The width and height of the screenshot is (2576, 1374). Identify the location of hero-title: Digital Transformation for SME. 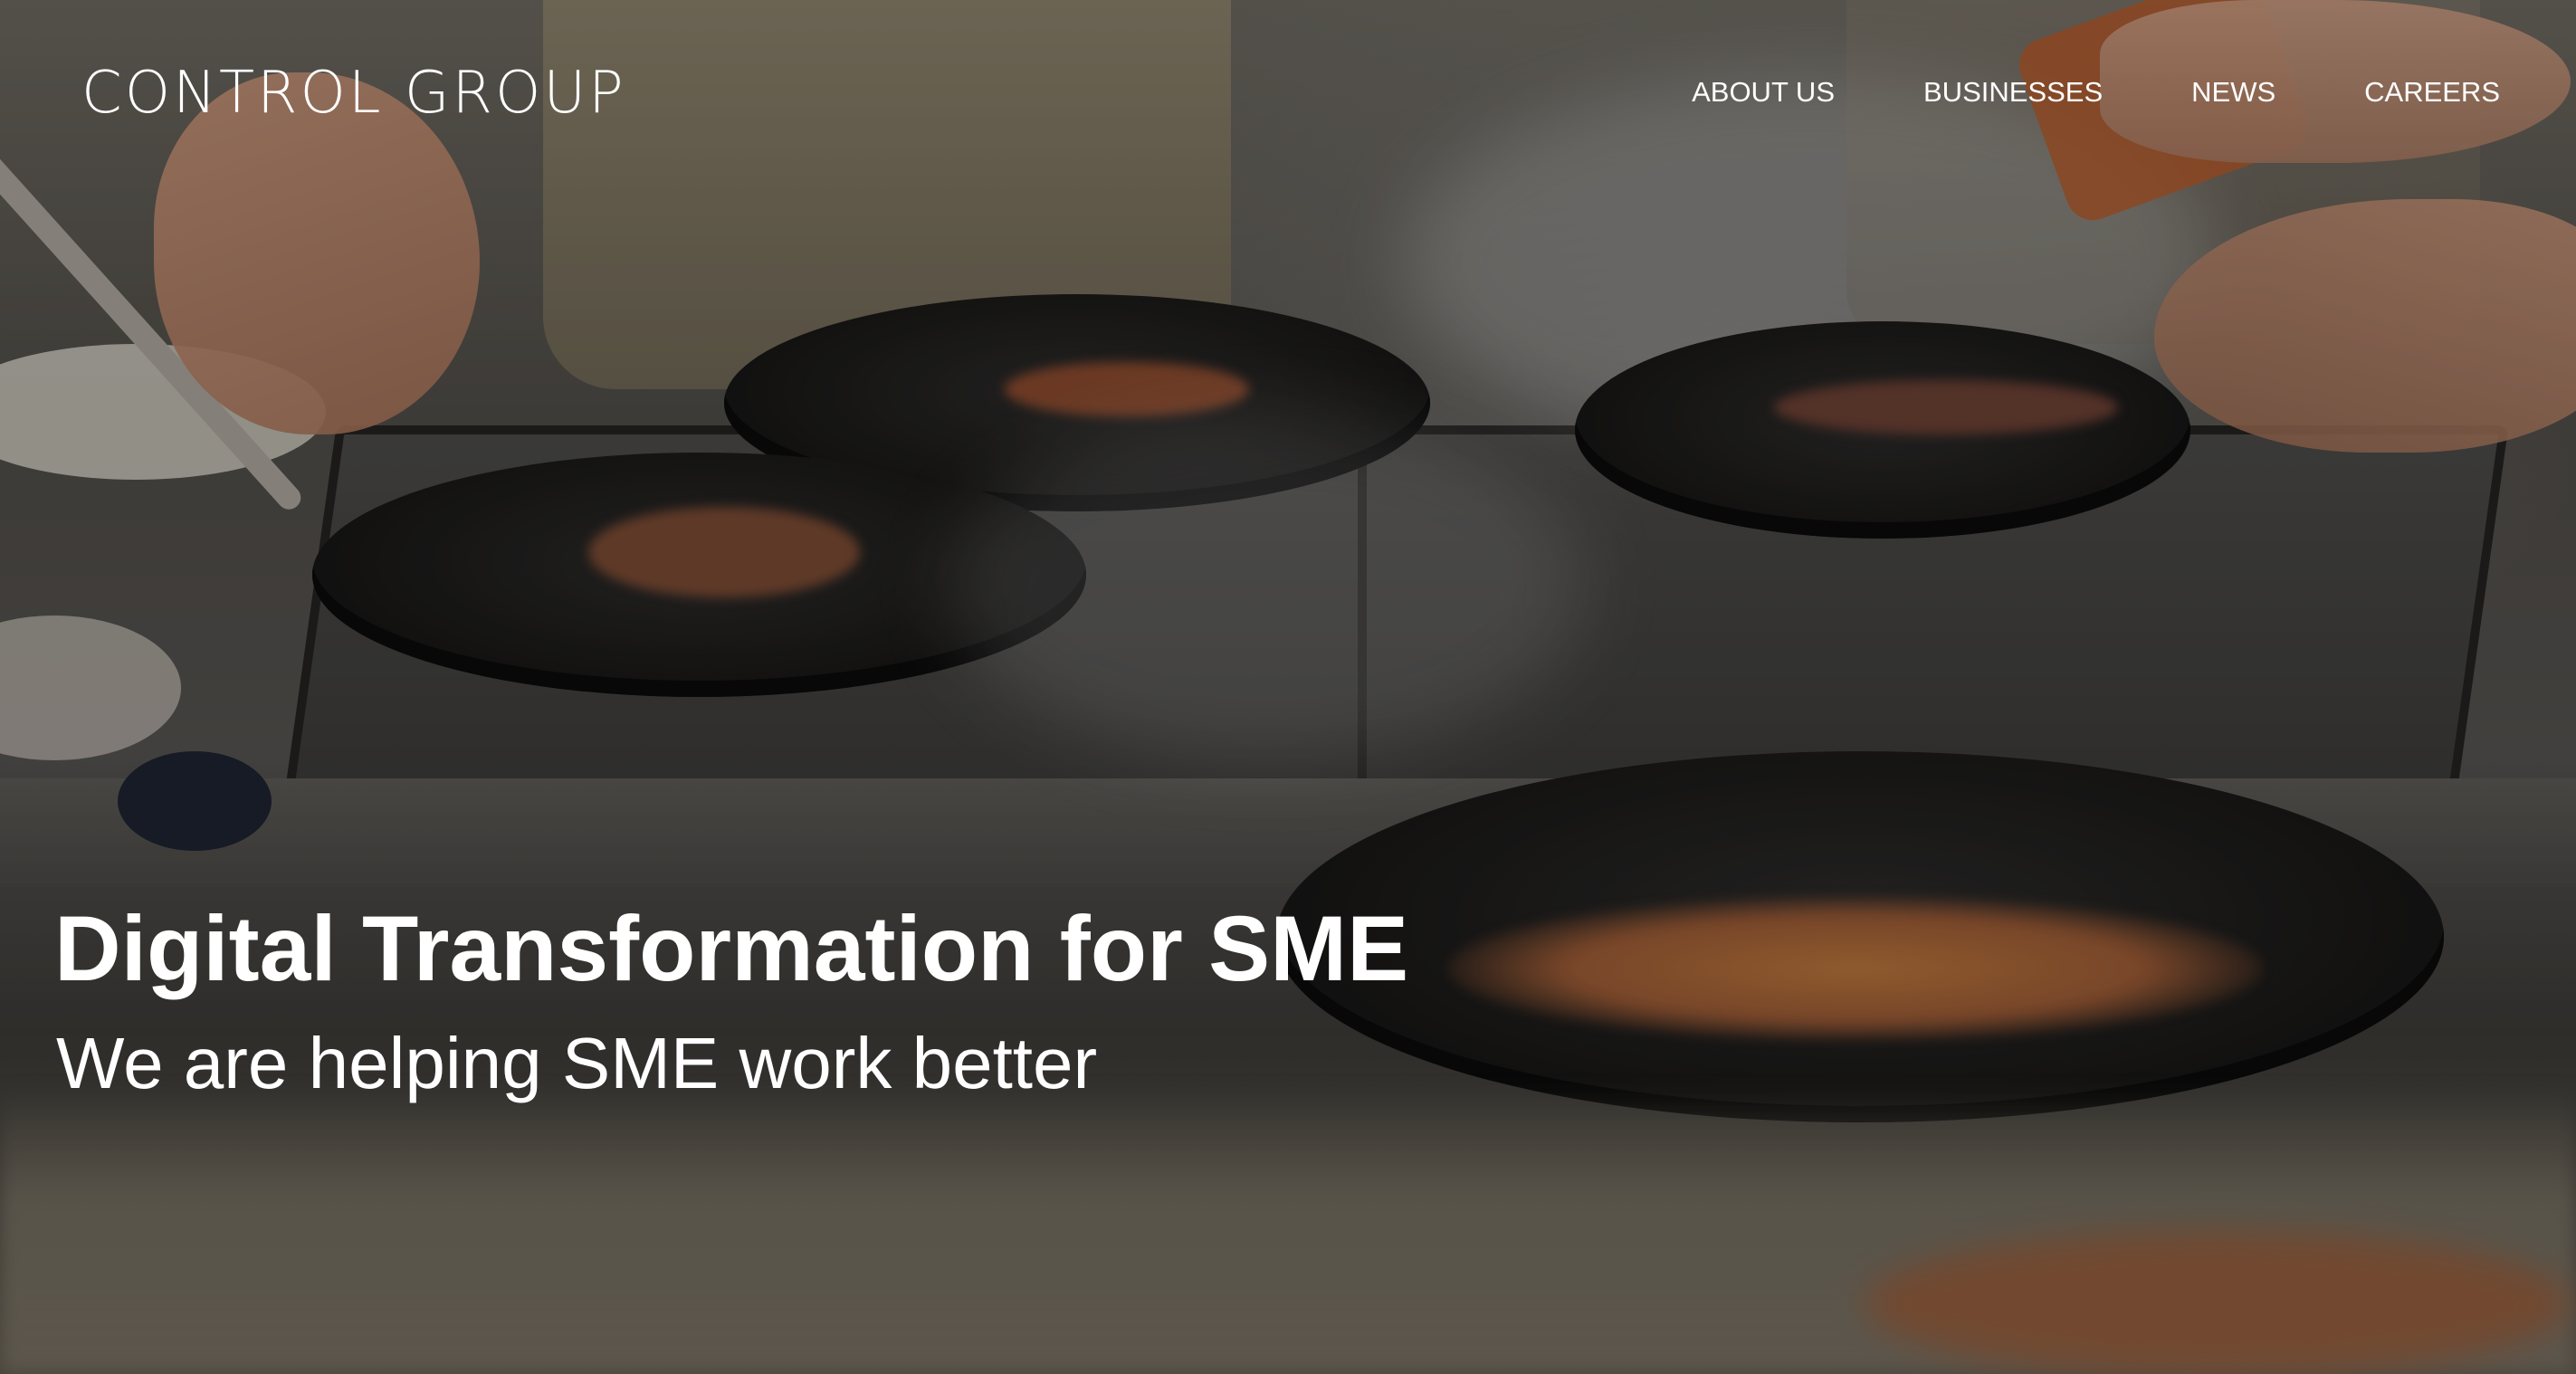
(732, 949).